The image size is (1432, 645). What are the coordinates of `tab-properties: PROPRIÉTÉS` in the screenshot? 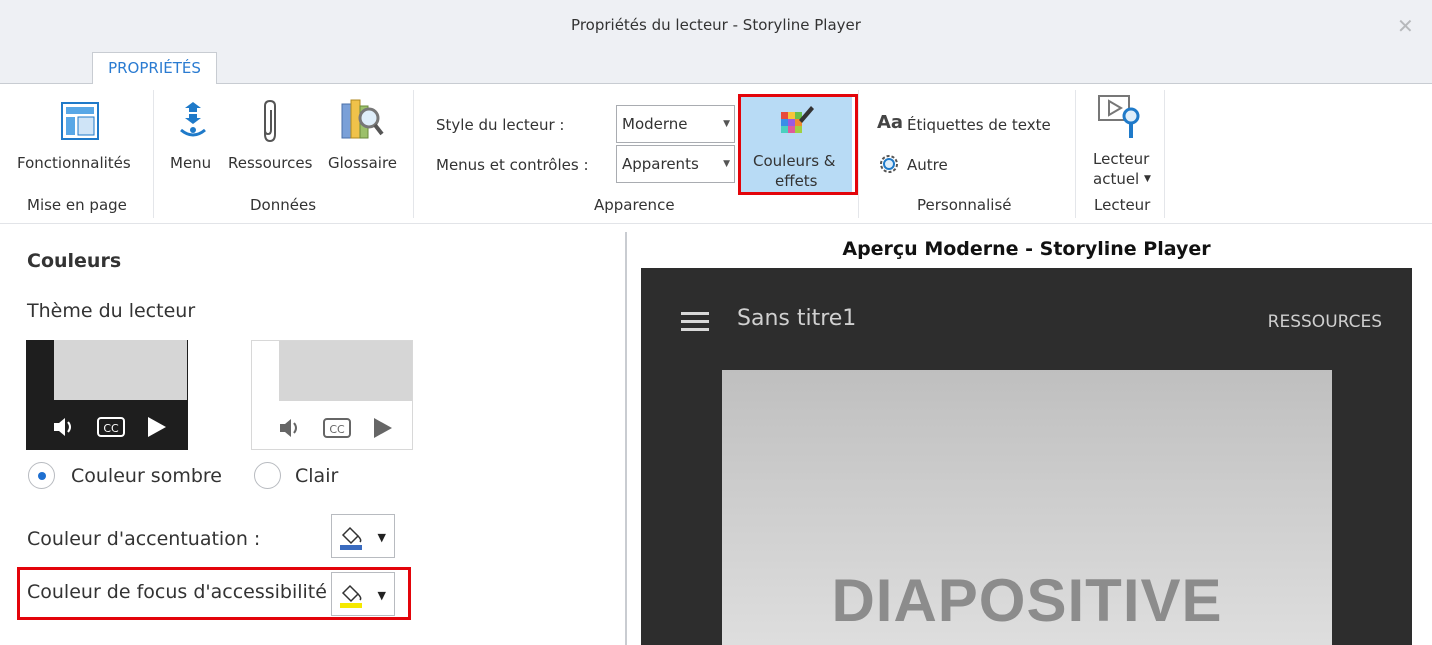 It's located at (154, 68).